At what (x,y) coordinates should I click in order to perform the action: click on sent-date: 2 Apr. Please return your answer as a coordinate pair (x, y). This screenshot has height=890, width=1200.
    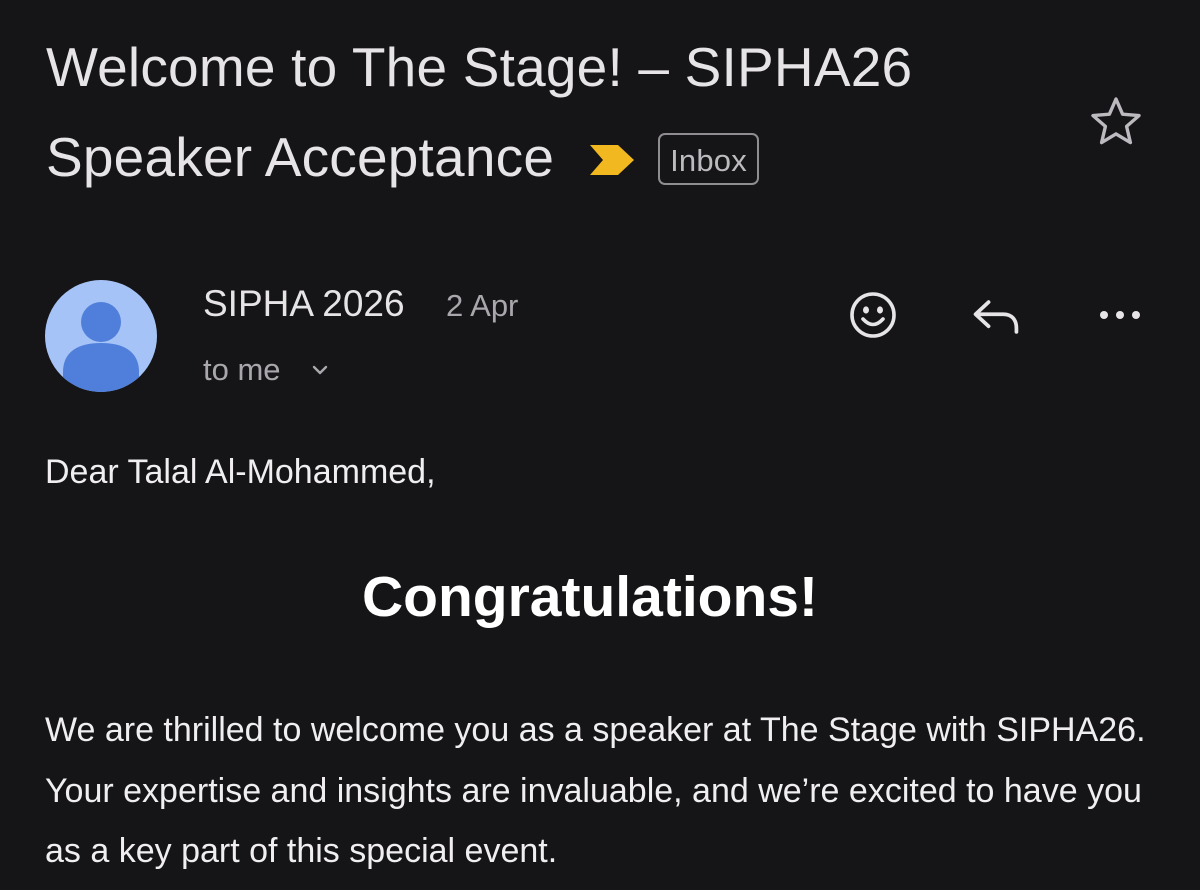
    Looking at the image, I should click on (482, 305).